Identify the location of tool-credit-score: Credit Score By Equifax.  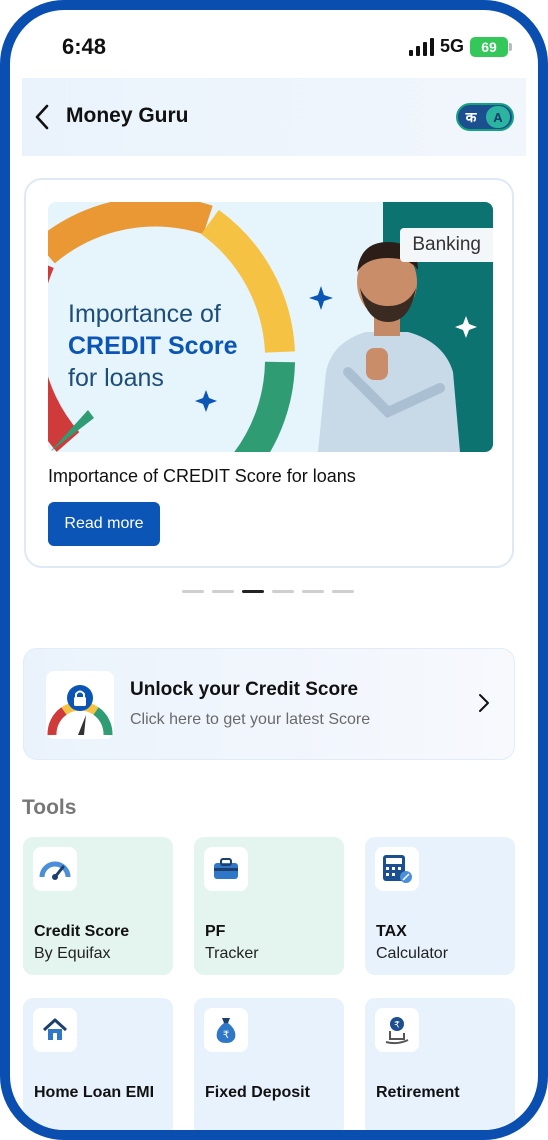
(98, 906).